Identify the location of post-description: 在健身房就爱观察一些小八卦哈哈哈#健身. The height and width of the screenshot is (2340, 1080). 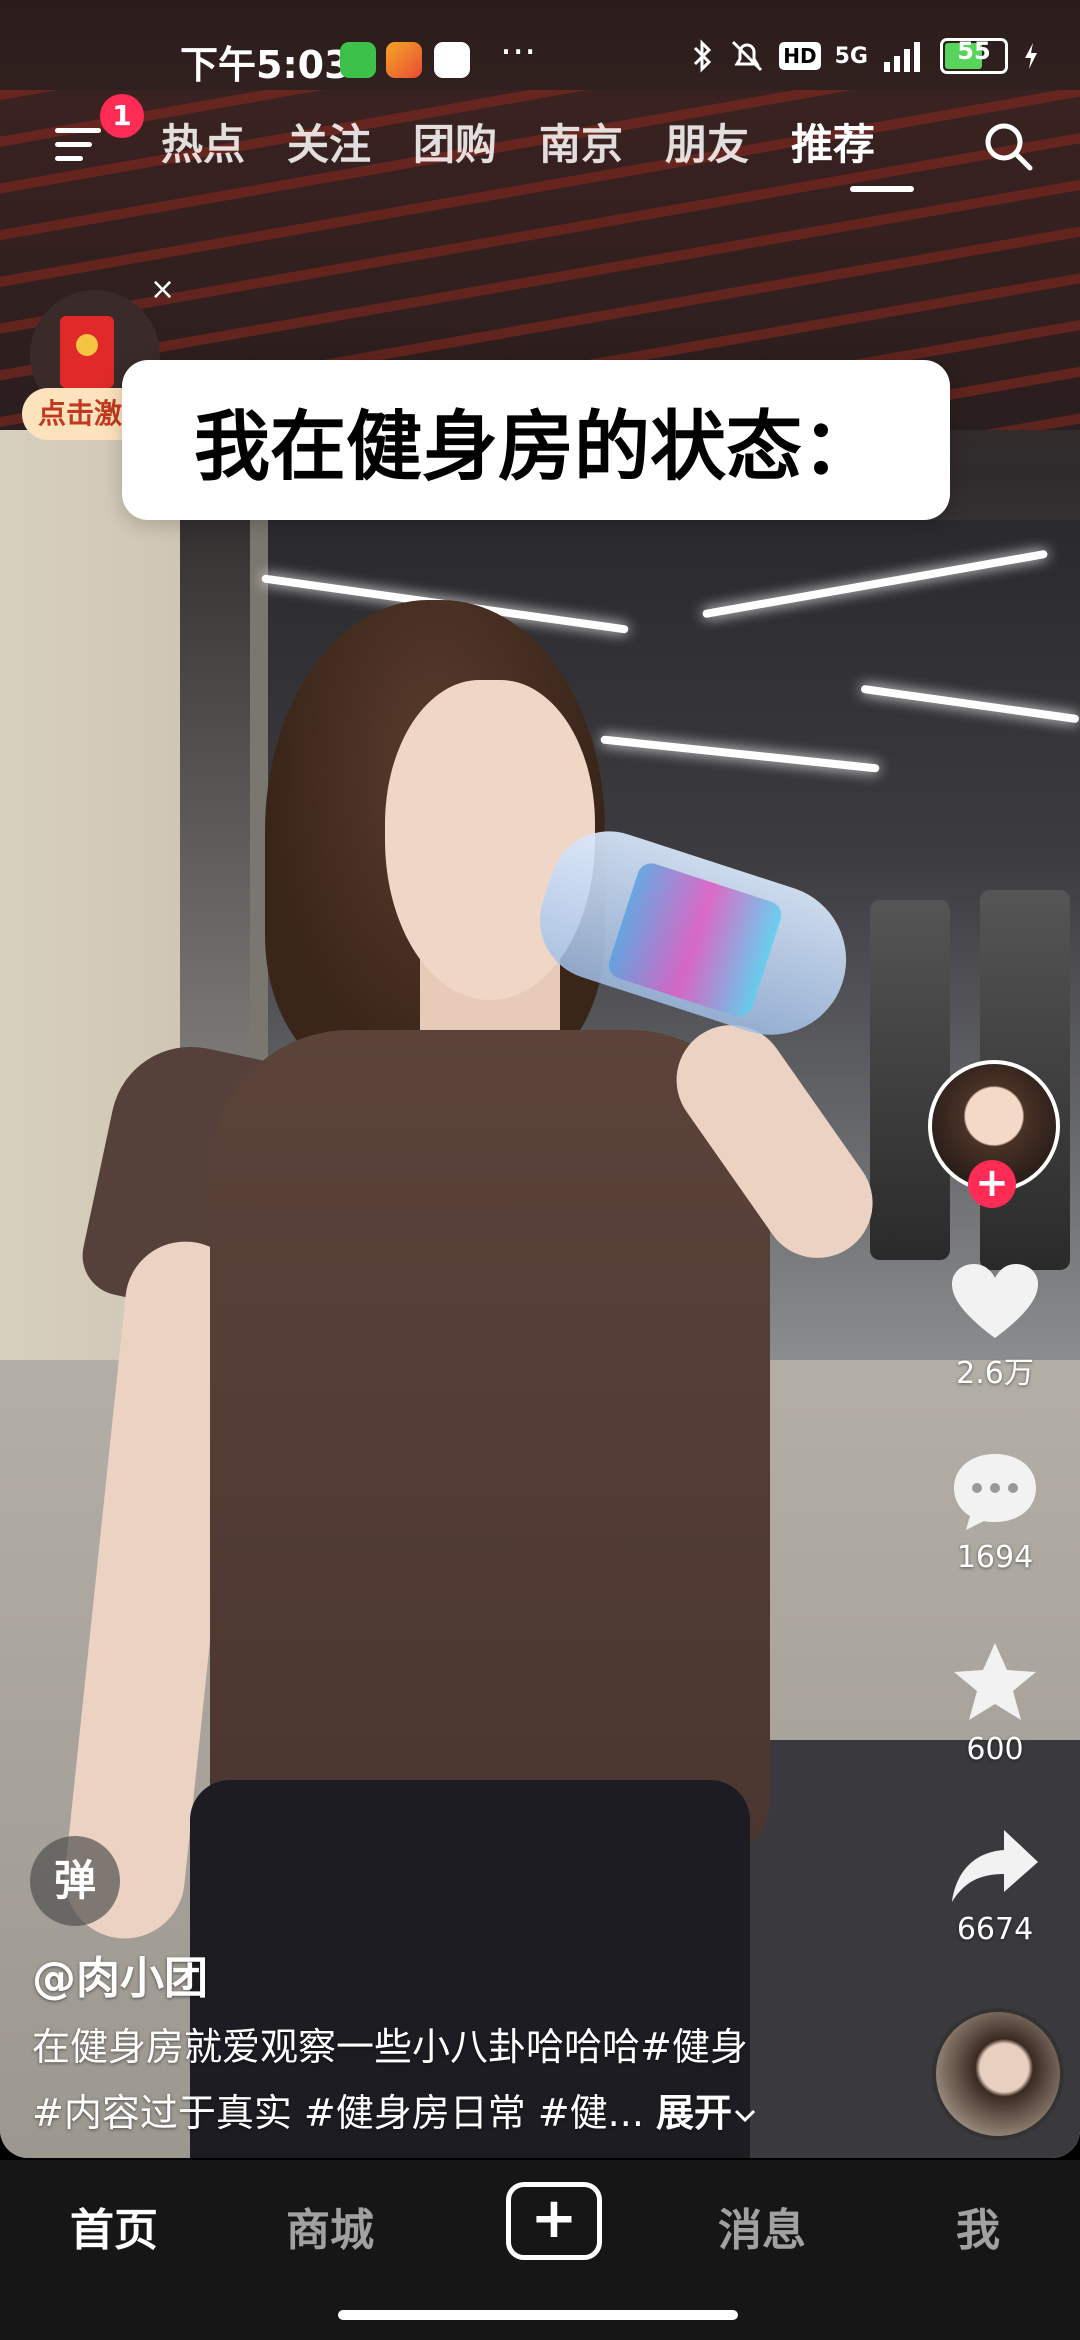
(390, 2047).